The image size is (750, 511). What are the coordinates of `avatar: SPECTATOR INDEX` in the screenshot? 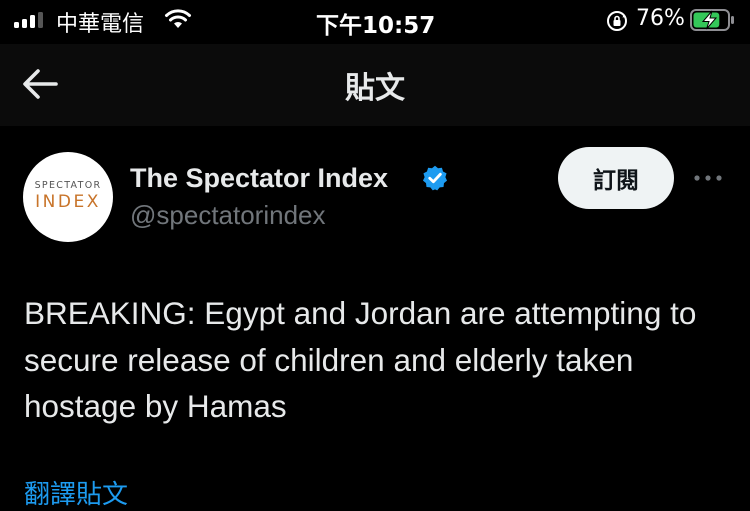 It's located at (68, 197).